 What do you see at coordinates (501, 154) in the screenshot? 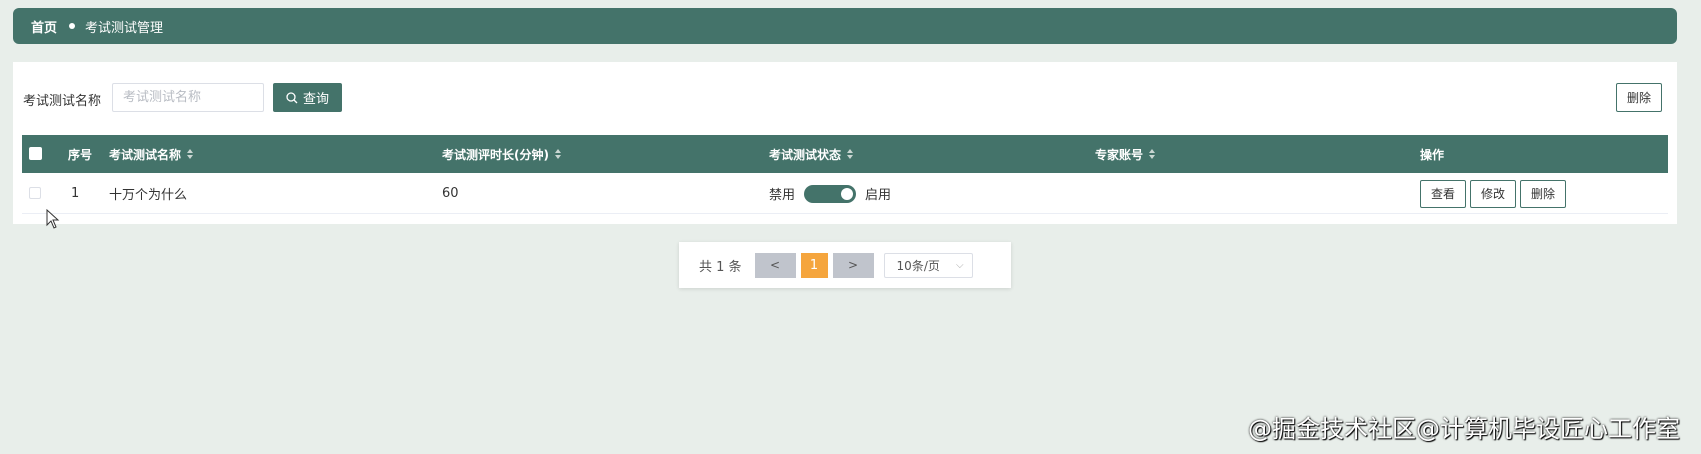
I see `column-header-duration: 考试测评时长(分钟)` at bounding box center [501, 154].